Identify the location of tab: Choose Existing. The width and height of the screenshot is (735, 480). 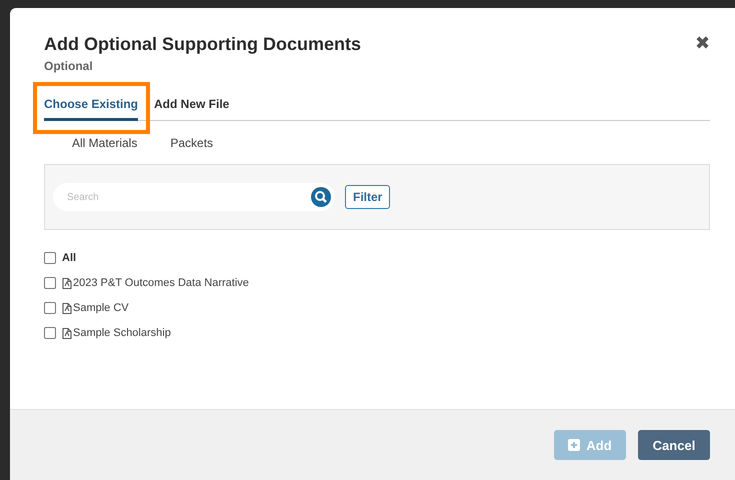
(91, 107).